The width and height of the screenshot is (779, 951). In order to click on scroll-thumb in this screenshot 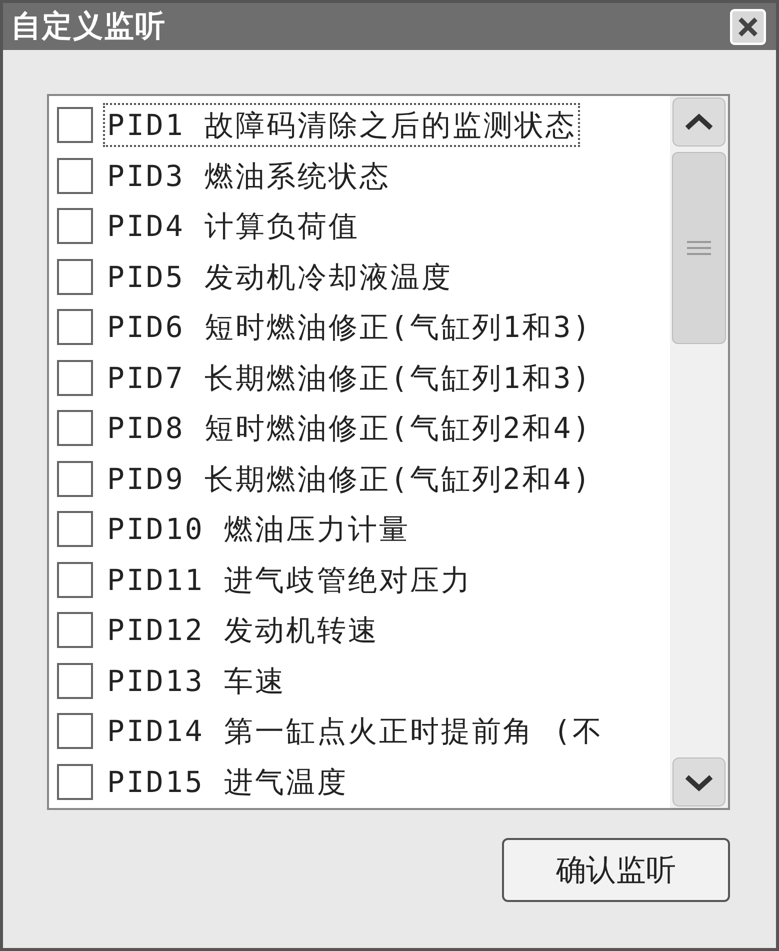, I will do `click(699, 248)`.